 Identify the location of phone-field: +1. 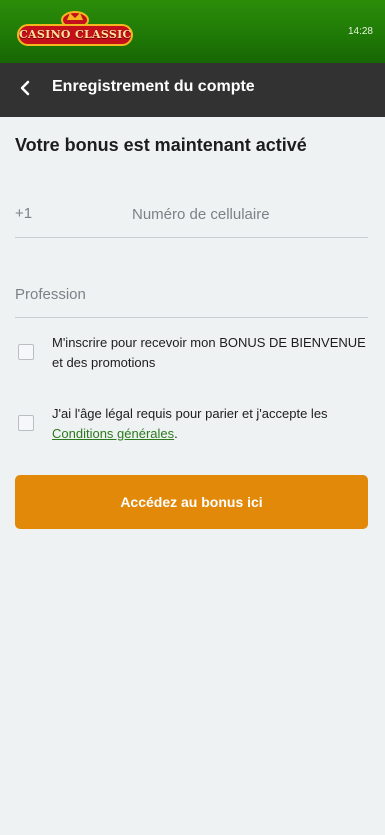
(191, 214).